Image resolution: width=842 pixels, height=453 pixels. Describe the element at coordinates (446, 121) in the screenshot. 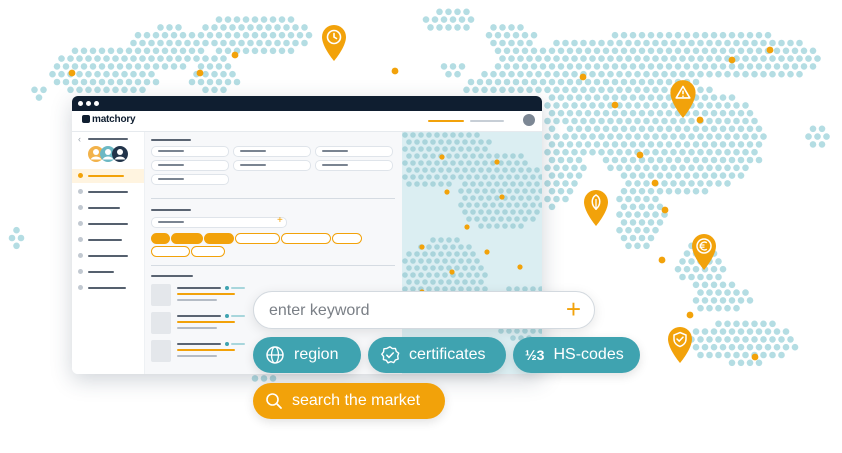

I see `nav-link-active` at that location.